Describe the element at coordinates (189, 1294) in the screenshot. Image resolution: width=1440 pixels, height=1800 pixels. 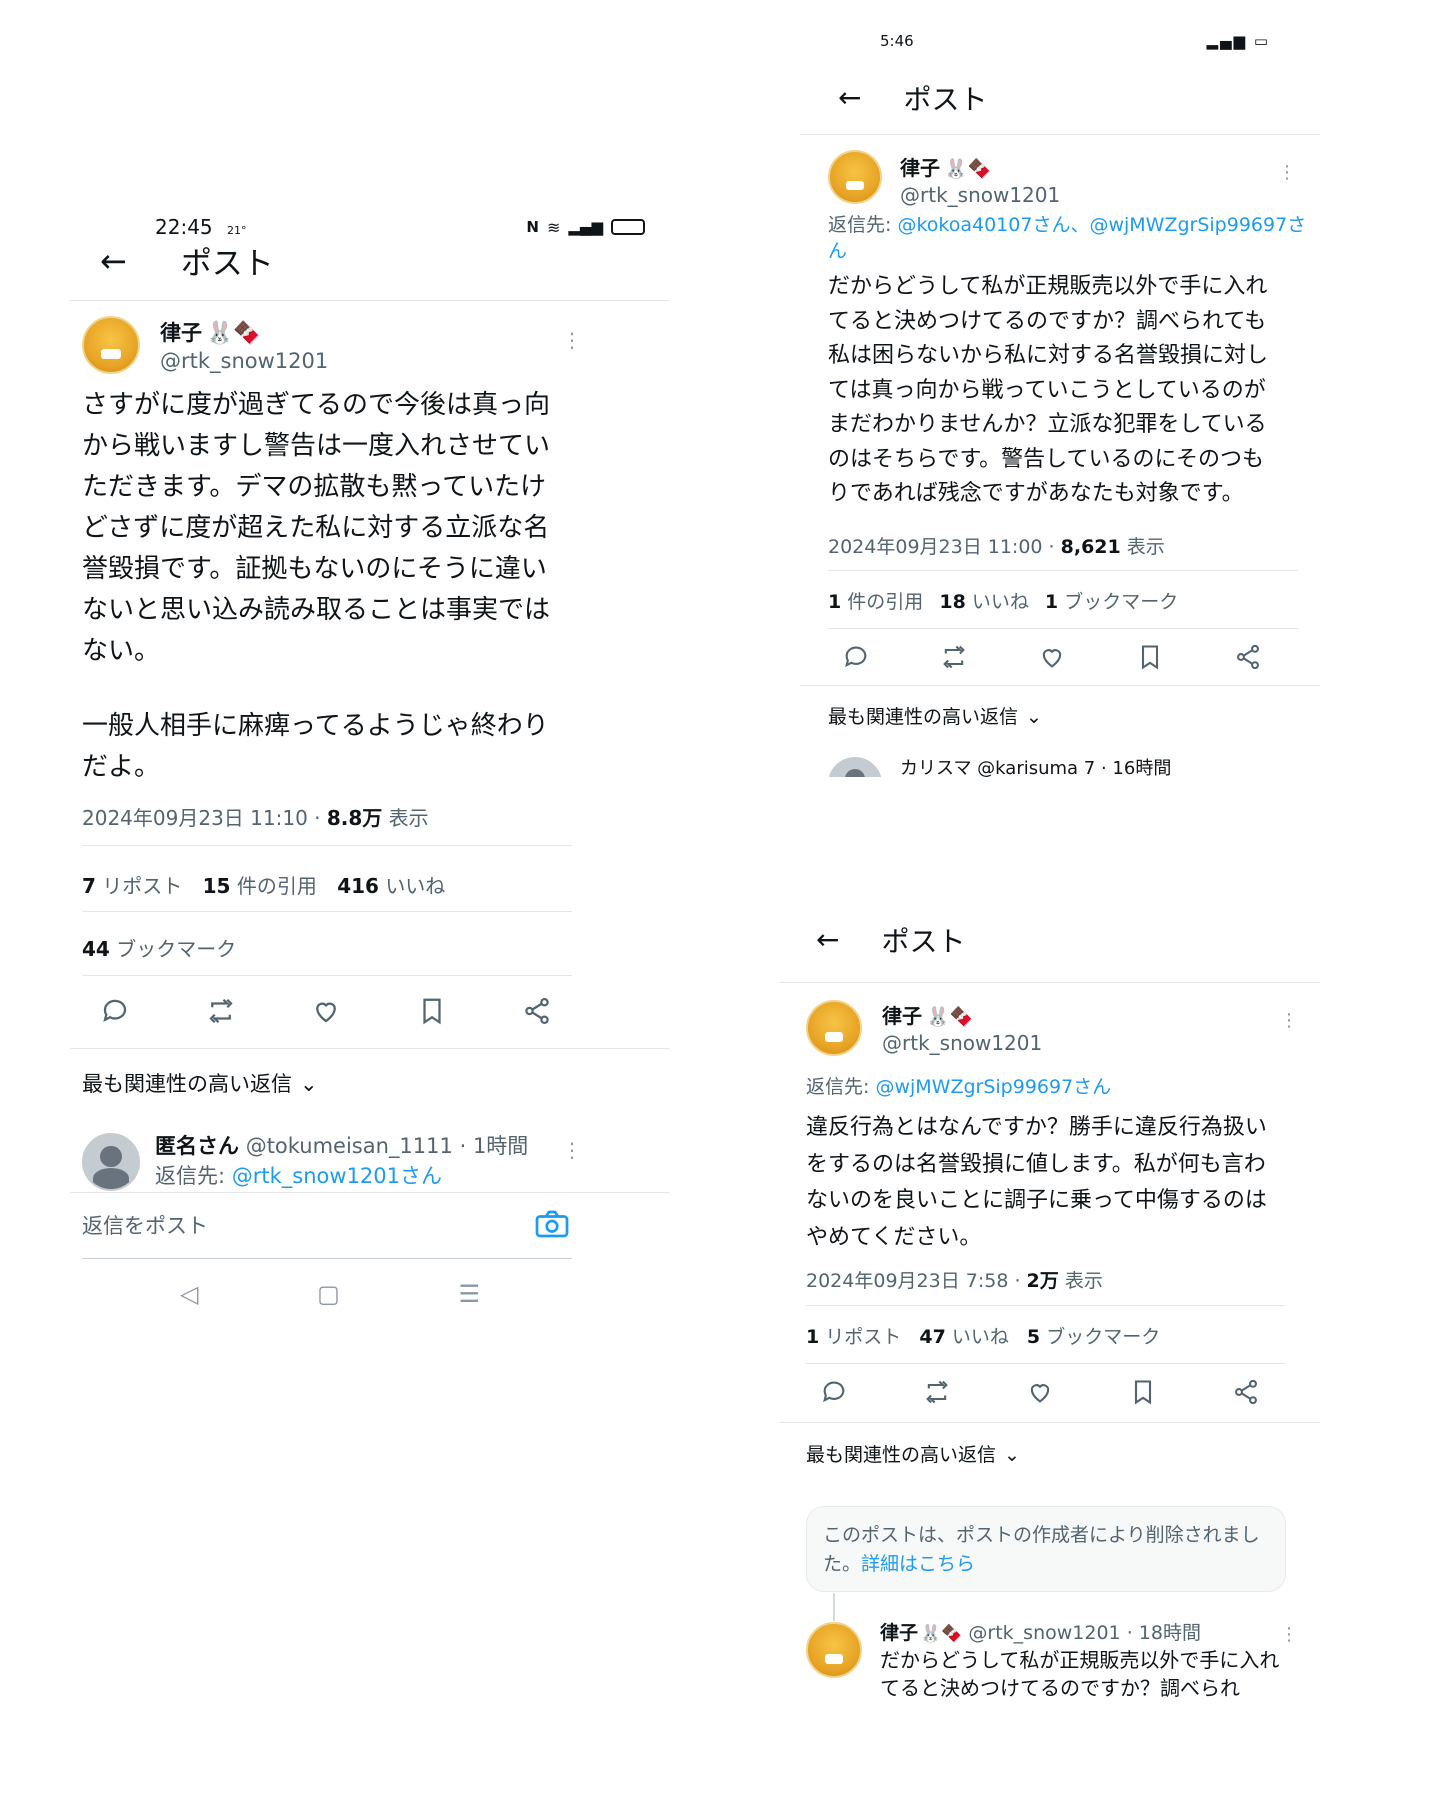
I see `nav-back-icon: ◁` at that location.